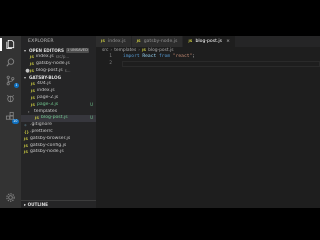 This screenshot has width=320, height=240. What do you see at coordinates (47, 152) in the screenshot?
I see `file-tree-label: gatsby-node.js` at bounding box center [47, 152].